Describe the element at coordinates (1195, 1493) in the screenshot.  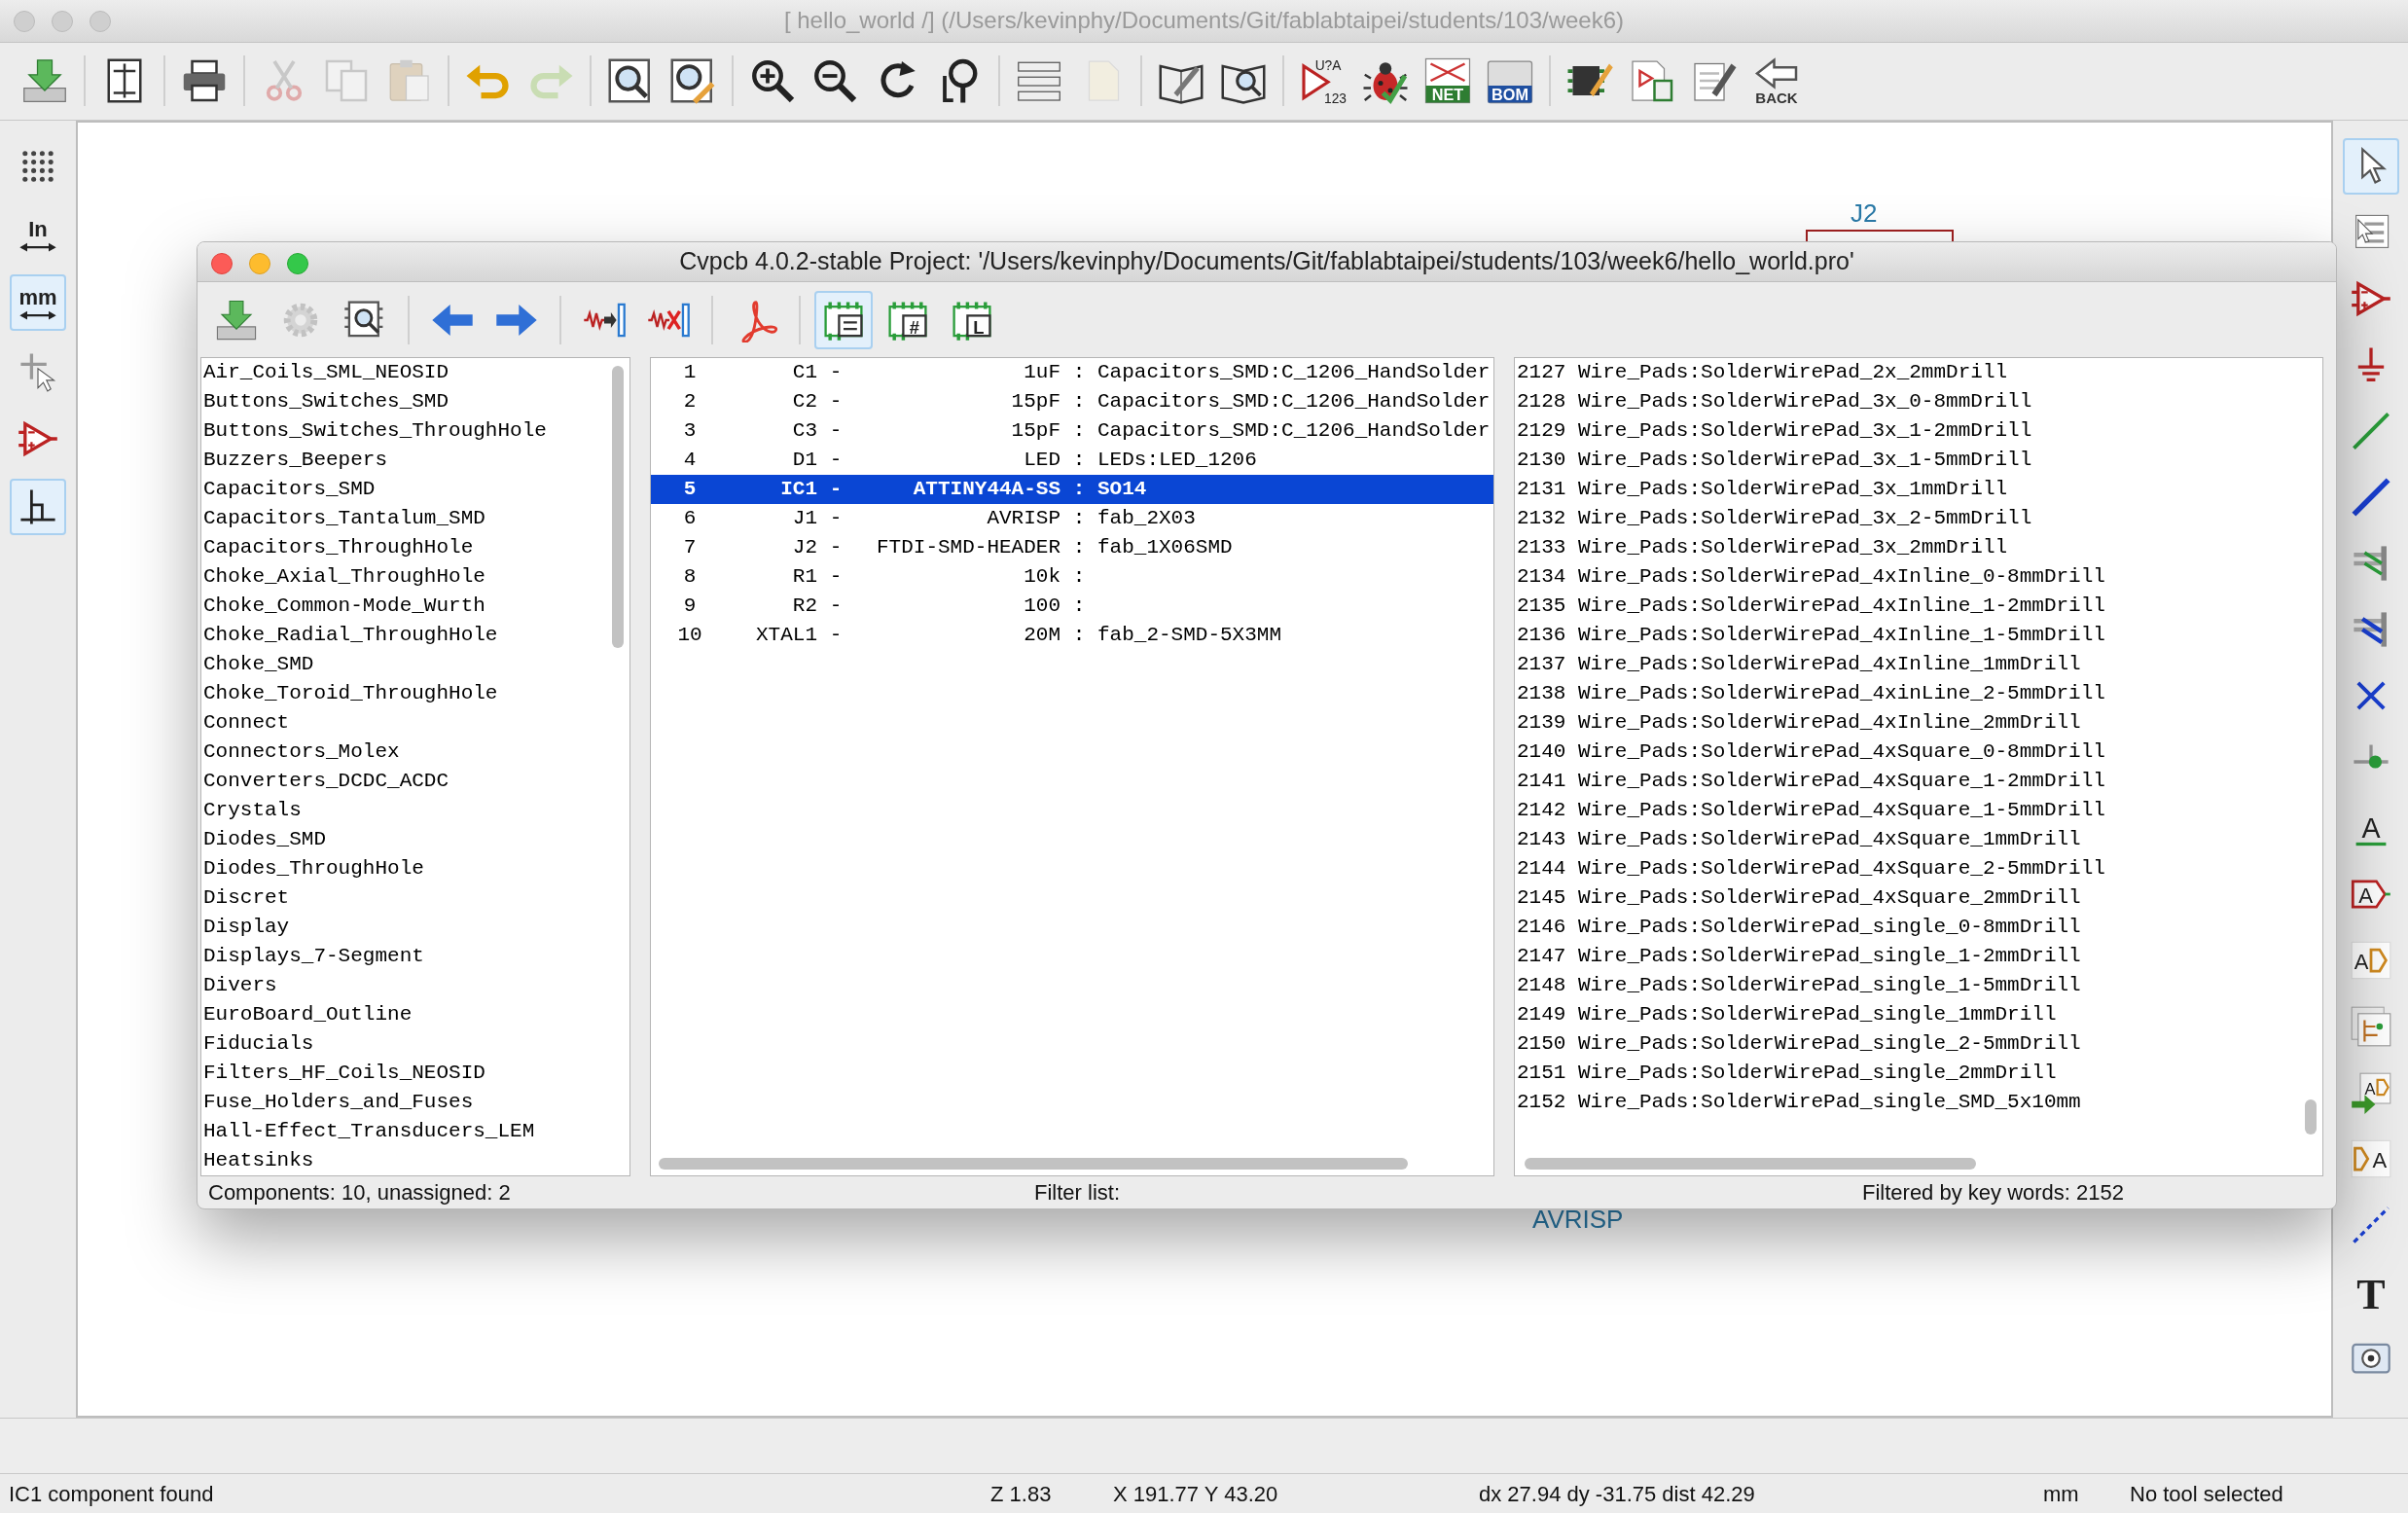
I see `status-text: X 191.77 Y 43.20` at that location.